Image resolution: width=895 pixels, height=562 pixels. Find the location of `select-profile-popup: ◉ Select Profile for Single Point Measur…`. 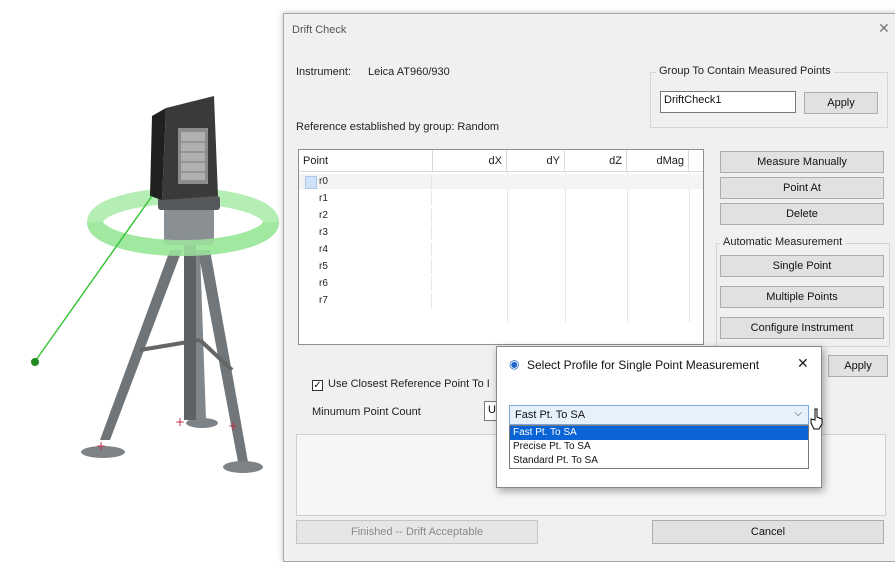

select-profile-popup: ◉ Select Profile for Single Point Measur… is located at coordinates (659, 417).